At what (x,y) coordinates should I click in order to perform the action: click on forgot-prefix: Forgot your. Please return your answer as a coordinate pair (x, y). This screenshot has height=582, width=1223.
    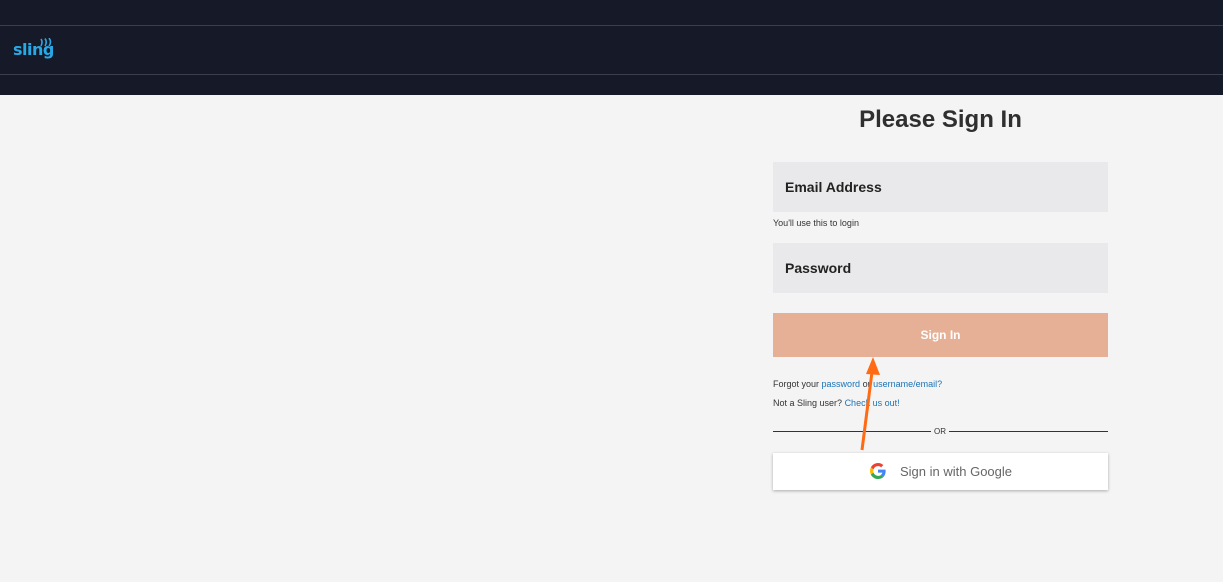
    Looking at the image, I should click on (796, 384).